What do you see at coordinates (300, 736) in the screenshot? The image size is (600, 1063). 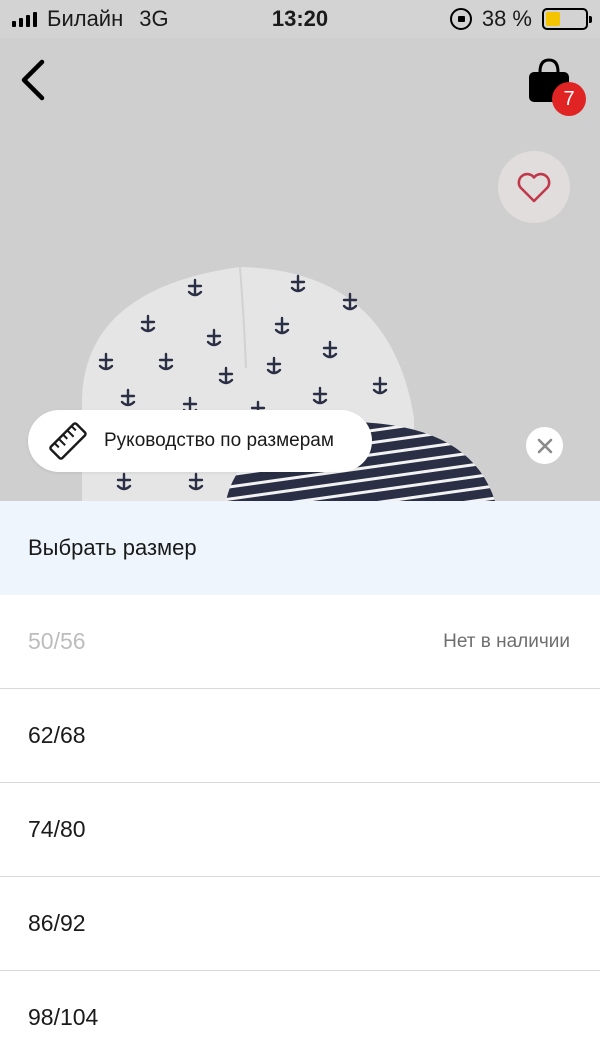 I see `size-option-62-68: 62/68` at bounding box center [300, 736].